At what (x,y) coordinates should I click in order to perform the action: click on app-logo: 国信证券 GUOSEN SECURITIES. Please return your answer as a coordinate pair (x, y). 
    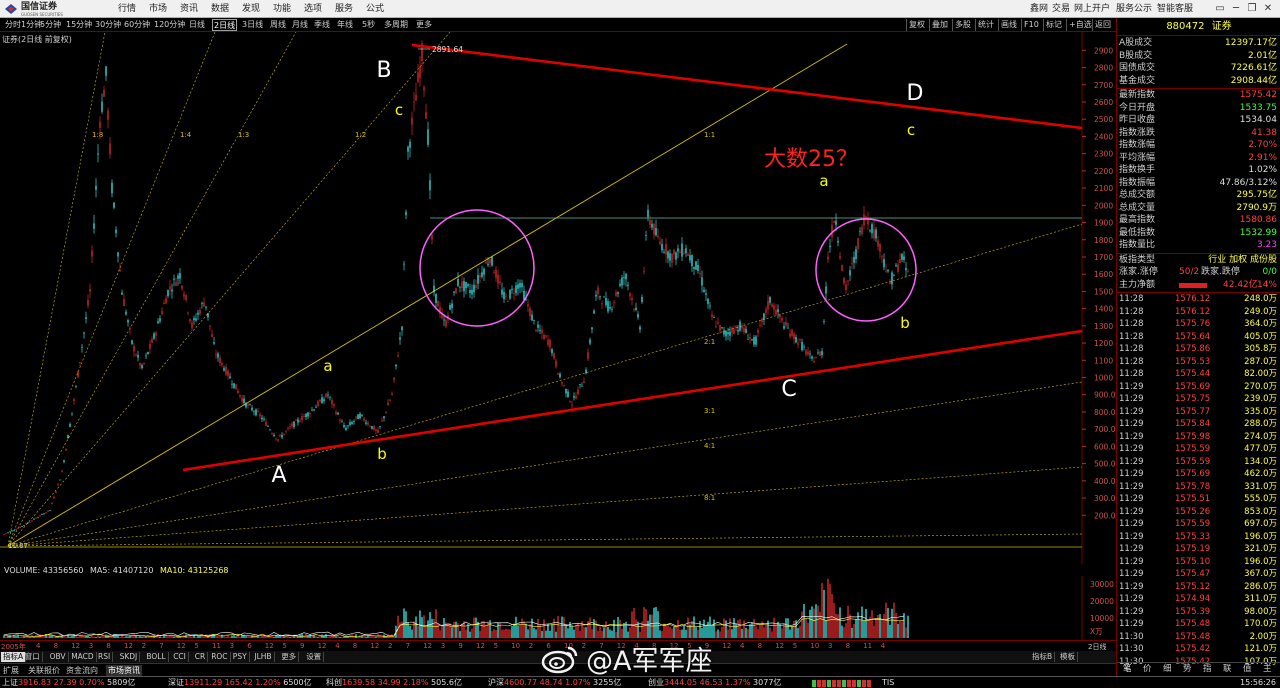
    Looking at the image, I should click on (33, 9).